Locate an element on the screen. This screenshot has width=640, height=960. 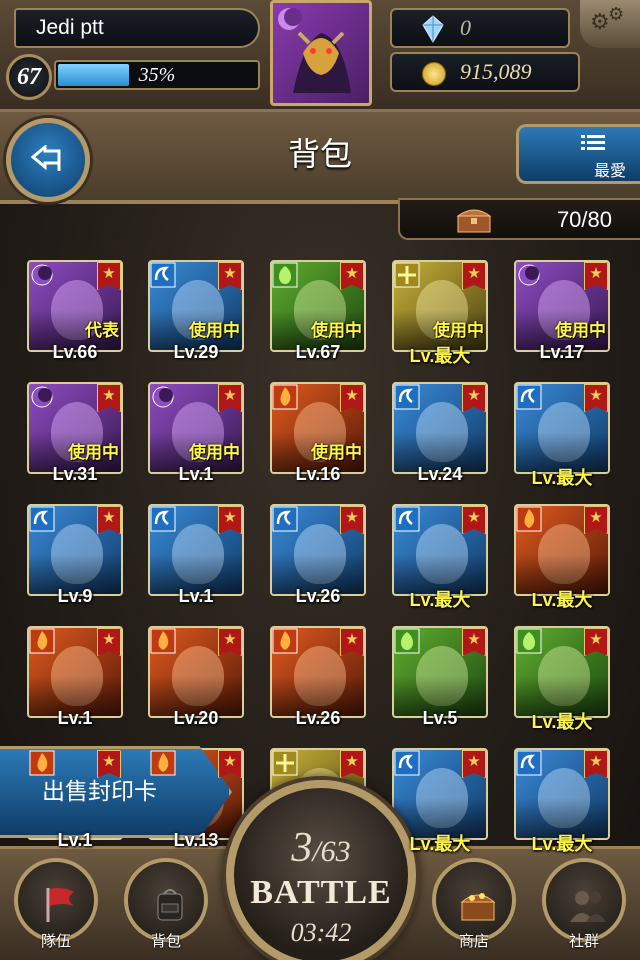
favorites-button: 最愛 is located at coordinates (578, 154).